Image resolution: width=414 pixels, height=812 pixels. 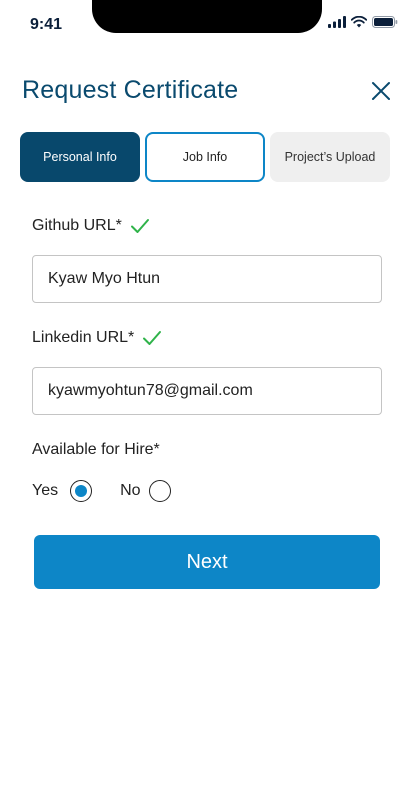 I want to click on tab-label: Job Info, so click(x=205, y=157).